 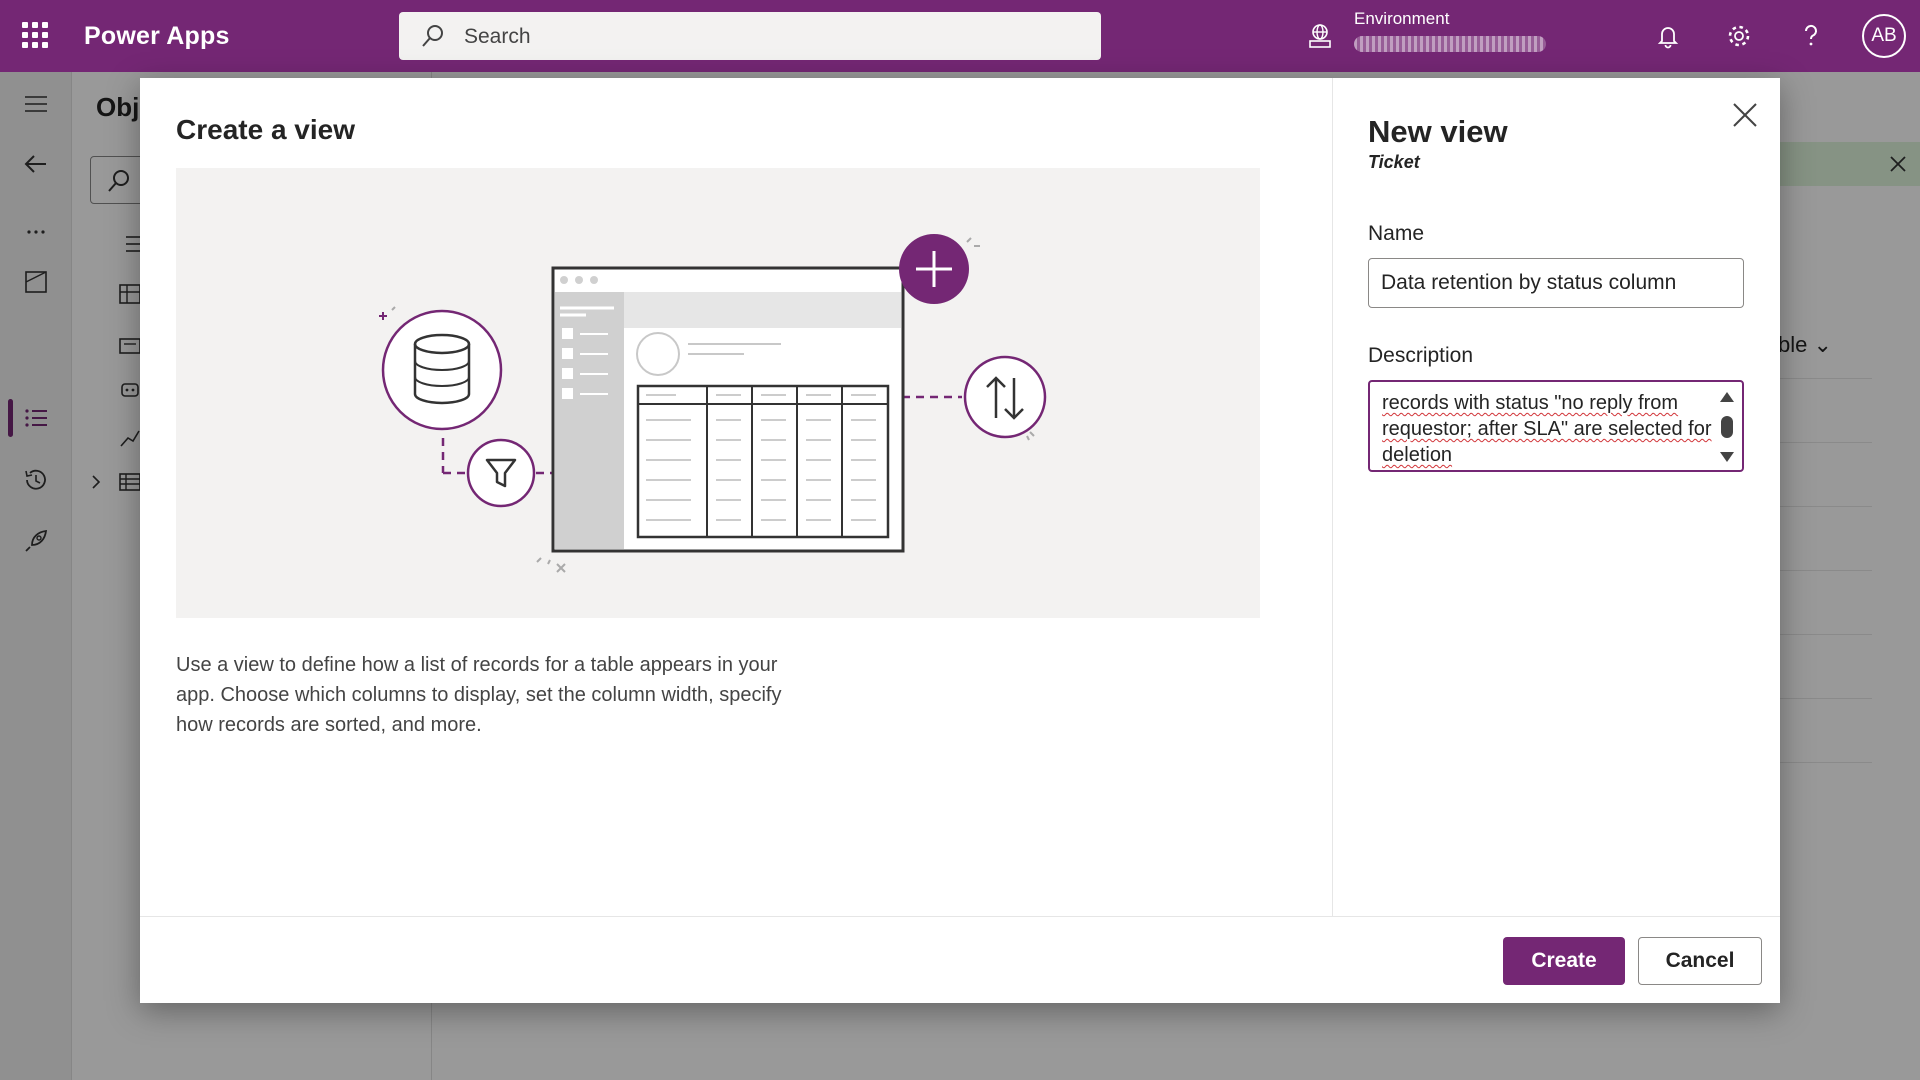 I want to click on avatar: AB, so click(x=1884, y=36).